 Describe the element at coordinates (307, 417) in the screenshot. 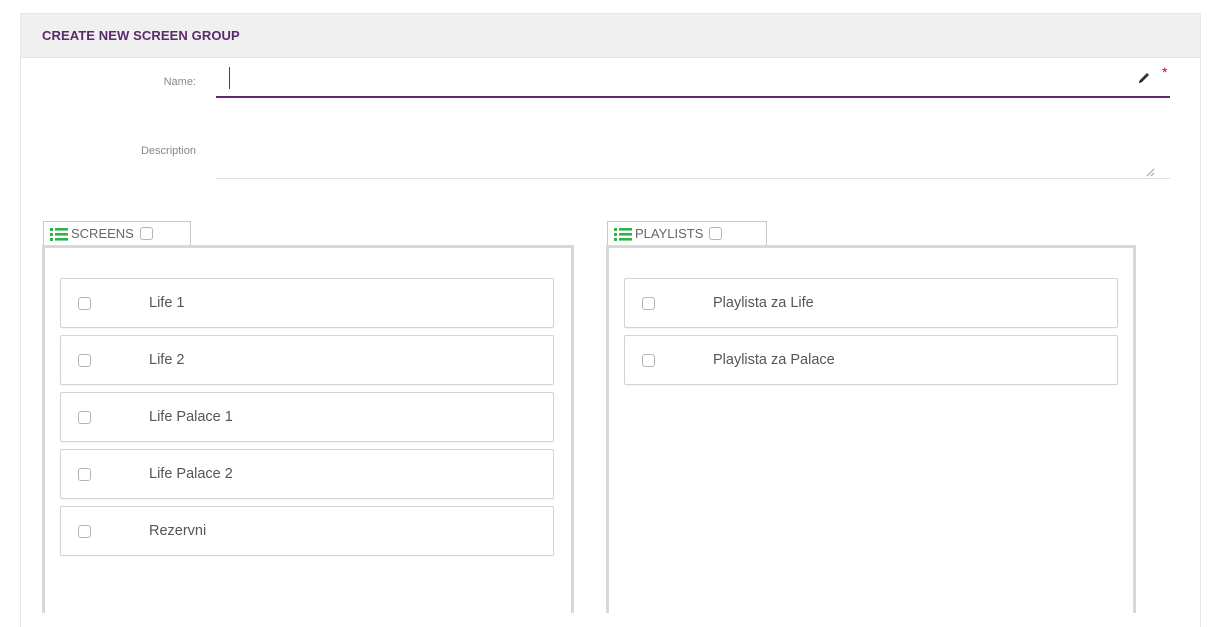

I see `list-item: Life Palace 1` at that location.